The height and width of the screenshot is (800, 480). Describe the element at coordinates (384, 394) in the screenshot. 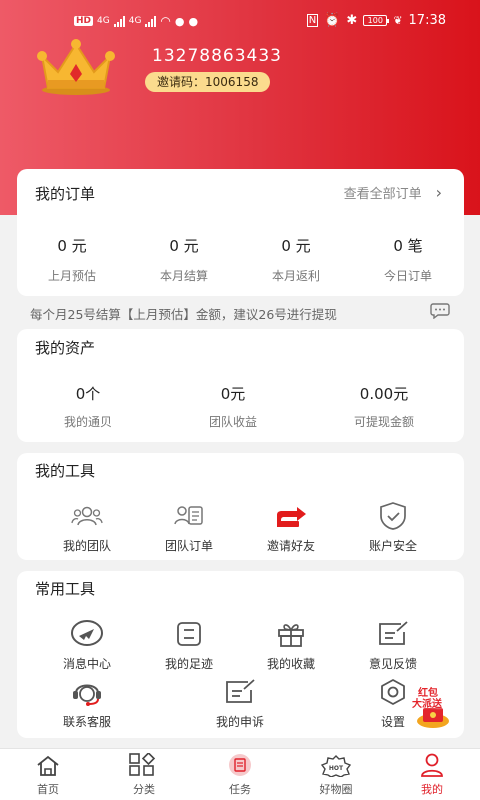

I see `asset-stat-value: 0.00元` at that location.